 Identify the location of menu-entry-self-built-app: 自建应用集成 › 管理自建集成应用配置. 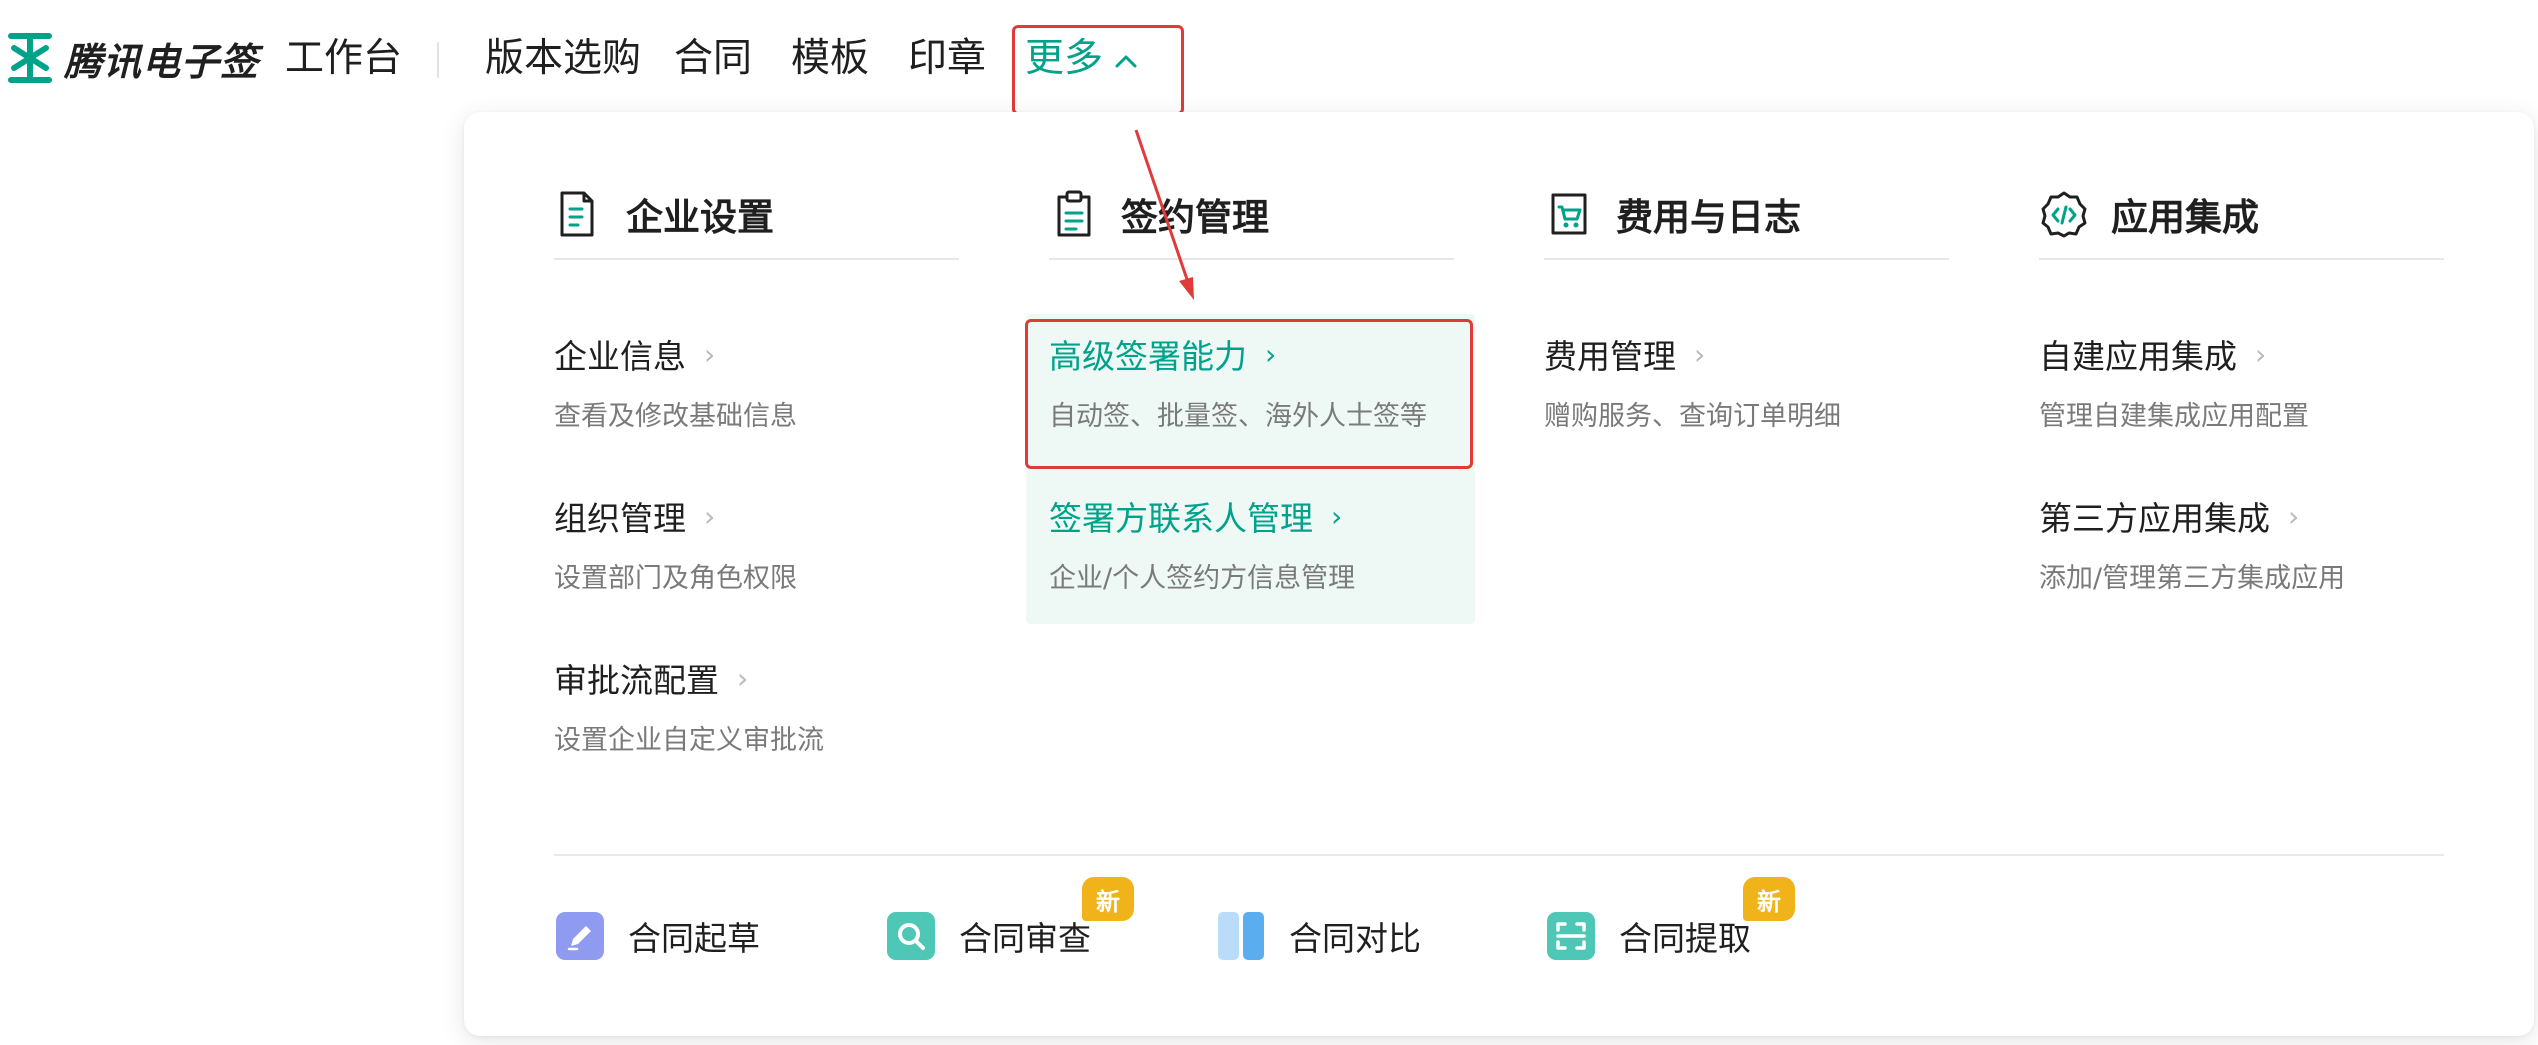
(2261, 381).